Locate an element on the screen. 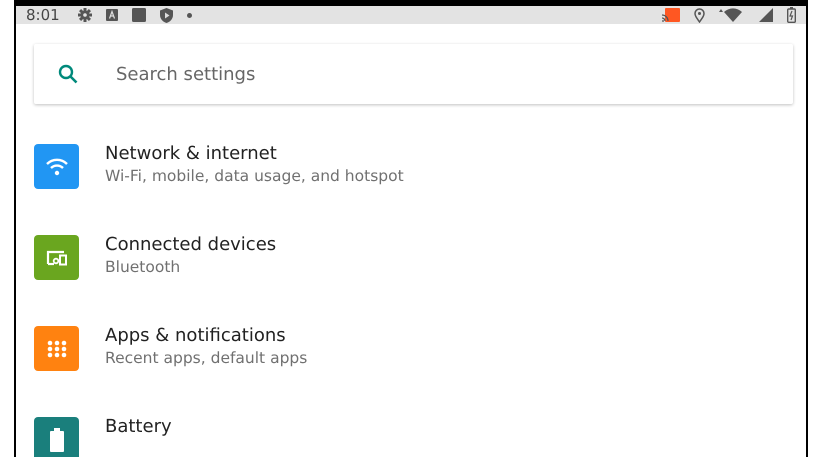  wifi-icon is located at coordinates (56, 166).